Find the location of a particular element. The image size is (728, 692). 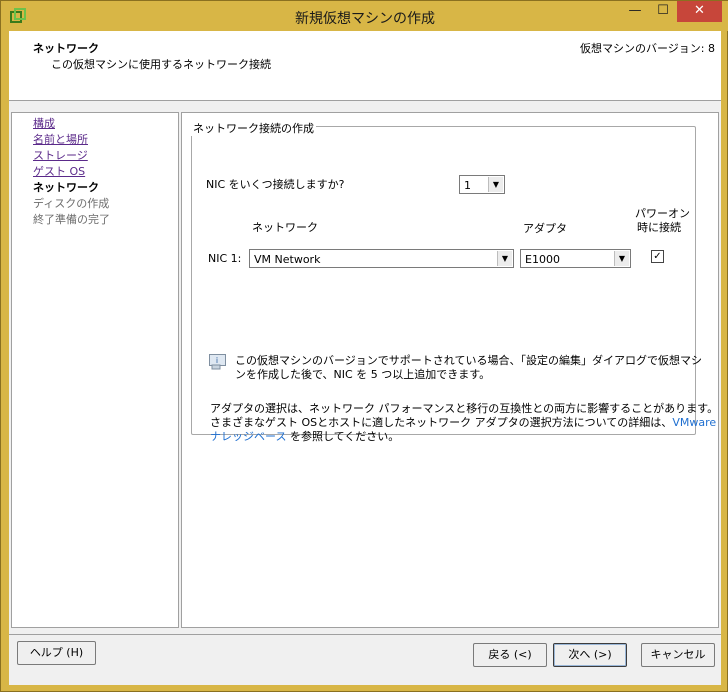

step-create-disk: ディスクの作成 is located at coordinates (71, 203).